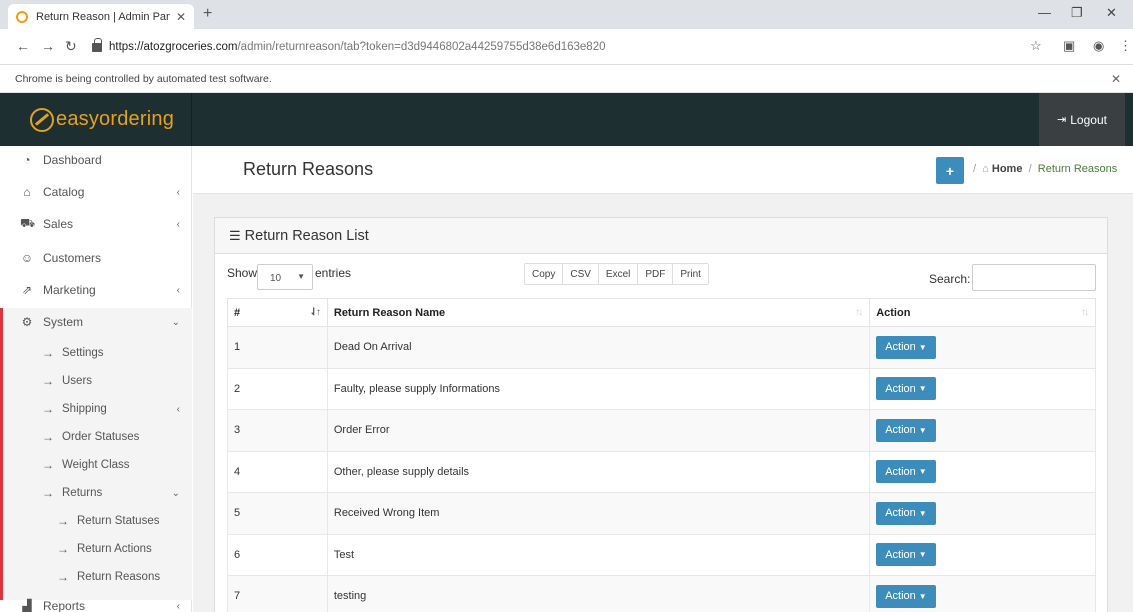 This screenshot has height=612, width=1133. What do you see at coordinates (48, 46) in the screenshot?
I see `forward-icon: →` at bounding box center [48, 46].